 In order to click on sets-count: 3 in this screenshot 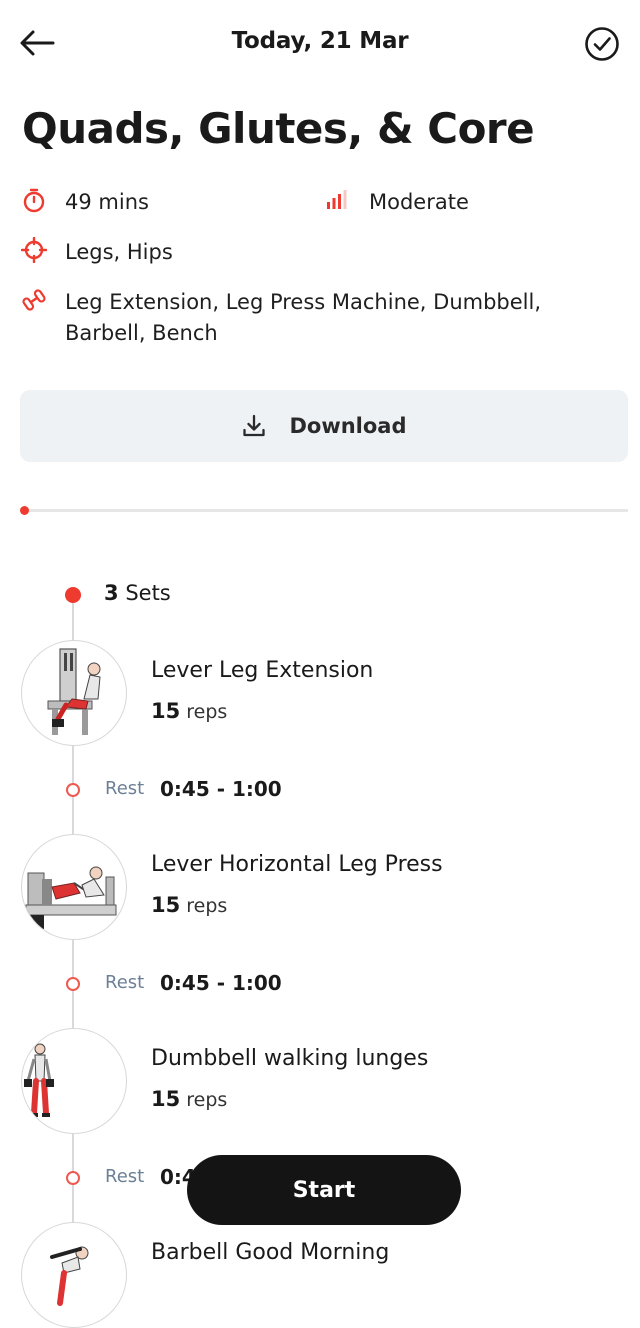, I will do `click(111, 593)`.